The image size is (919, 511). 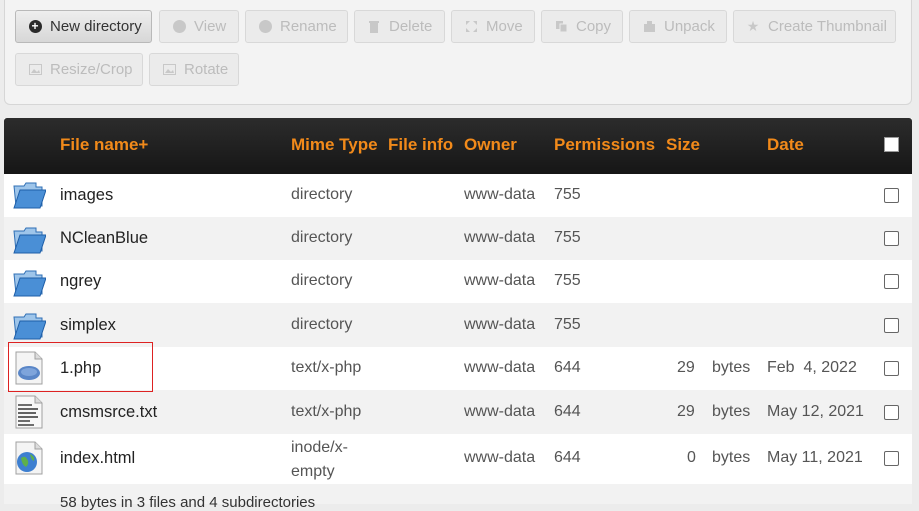 I want to click on delete-label: Delete, so click(x=411, y=26).